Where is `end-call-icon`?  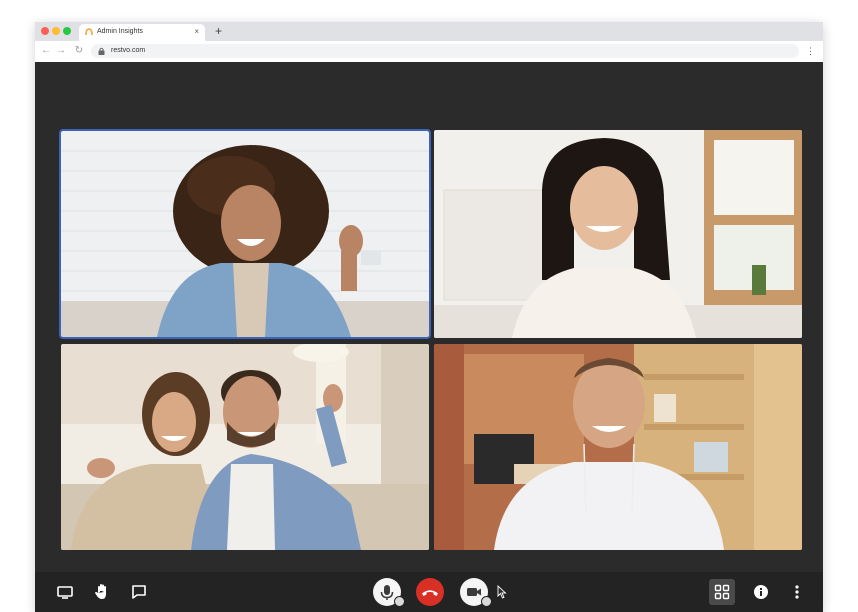 end-call-icon is located at coordinates (430, 593).